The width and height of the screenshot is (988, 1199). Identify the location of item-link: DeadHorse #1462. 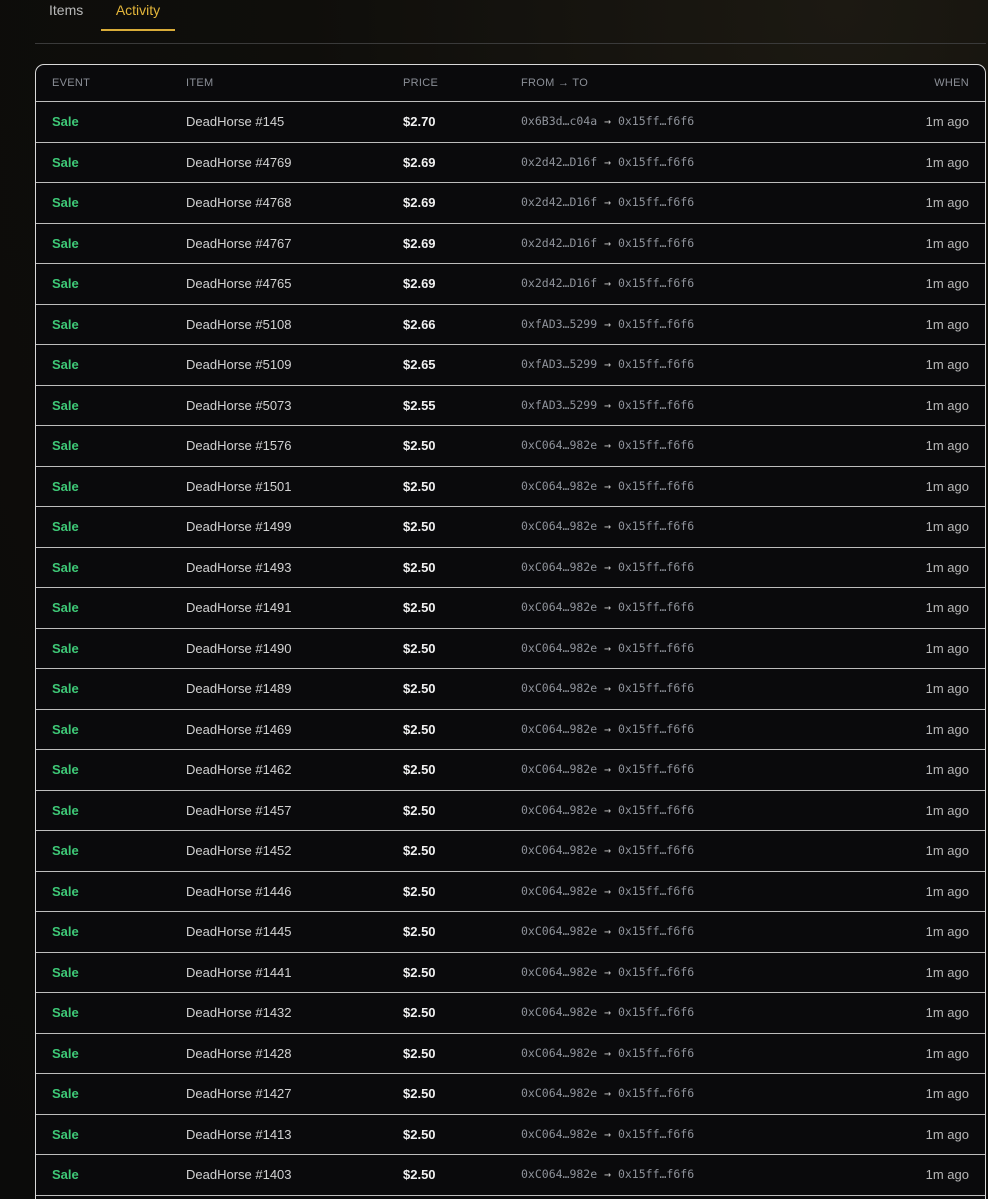
(239, 769).